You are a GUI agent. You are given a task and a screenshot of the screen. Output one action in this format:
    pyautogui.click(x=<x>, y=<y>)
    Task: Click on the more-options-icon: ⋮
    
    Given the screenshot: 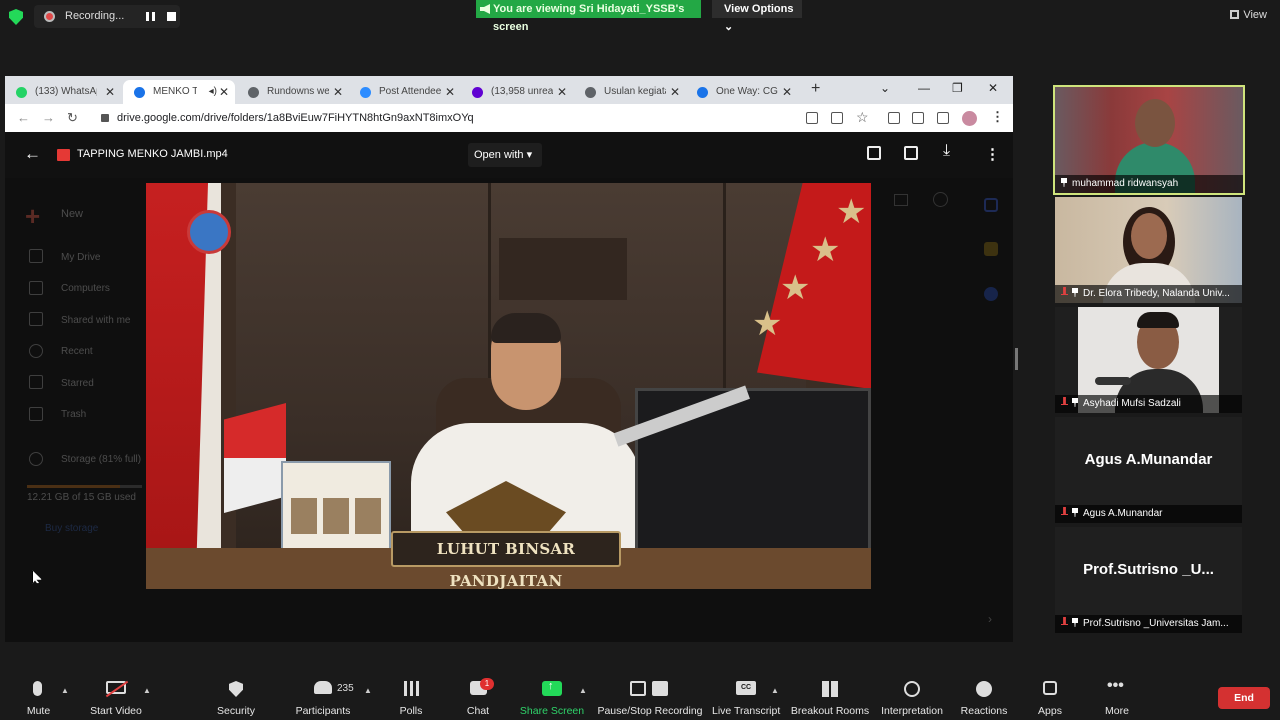 What is the action you would take?
    pyautogui.click(x=992, y=154)
    